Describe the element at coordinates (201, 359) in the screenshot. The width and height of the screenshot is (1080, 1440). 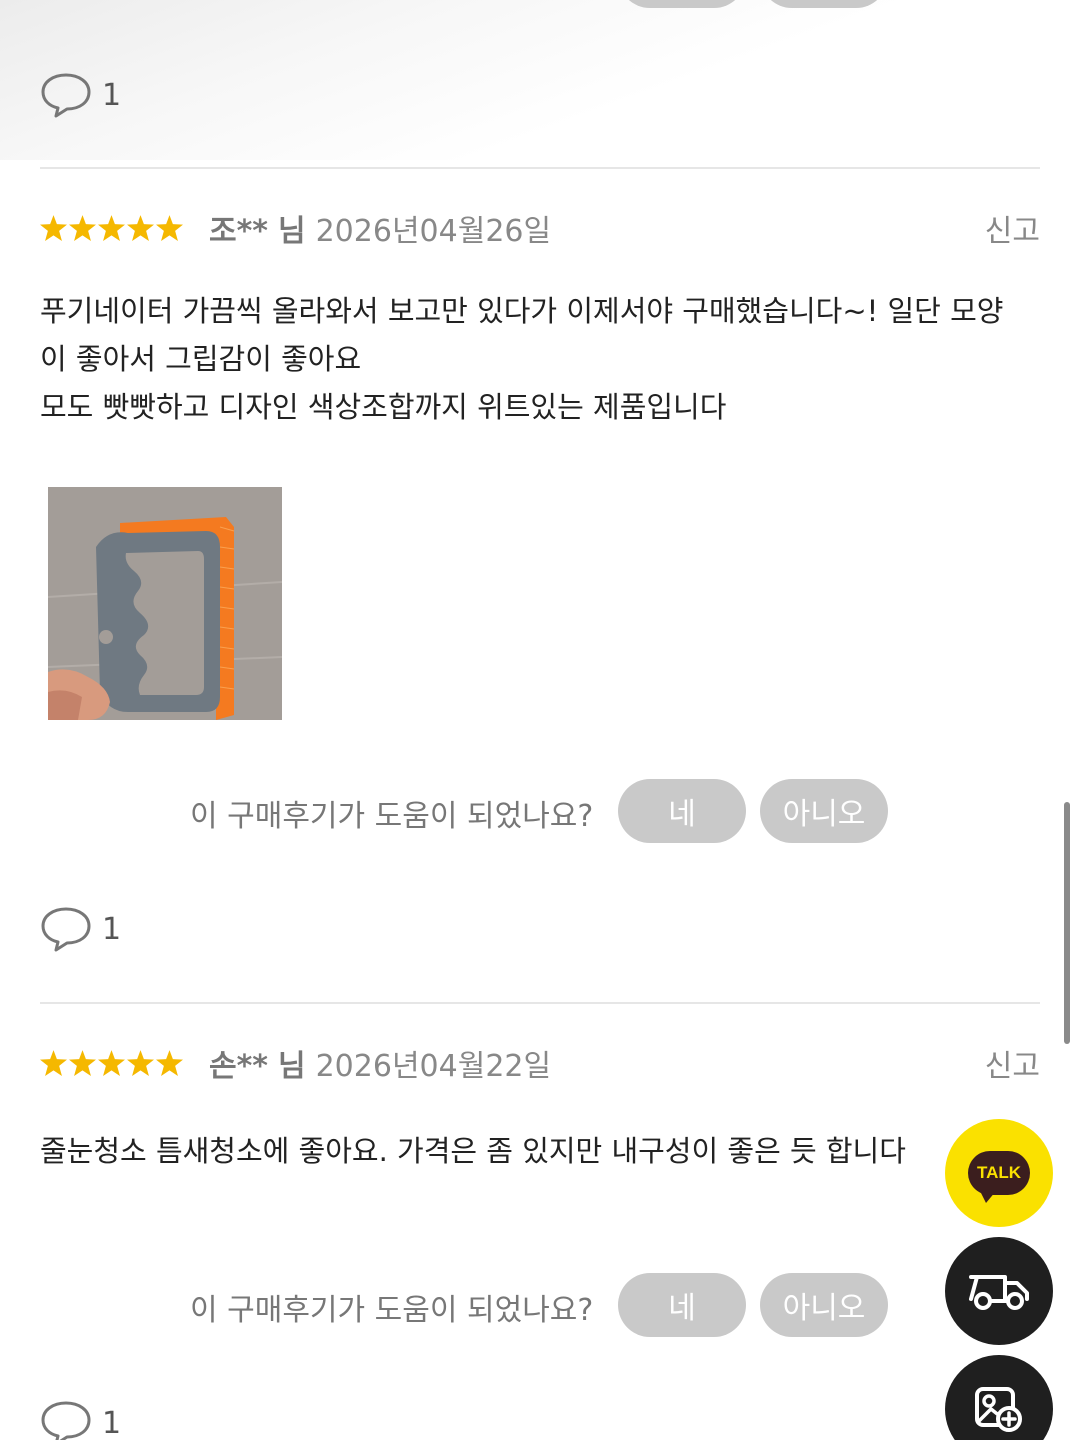
I see `review-text-line: 이 좋아서 그립감이 좋아요` at that location.